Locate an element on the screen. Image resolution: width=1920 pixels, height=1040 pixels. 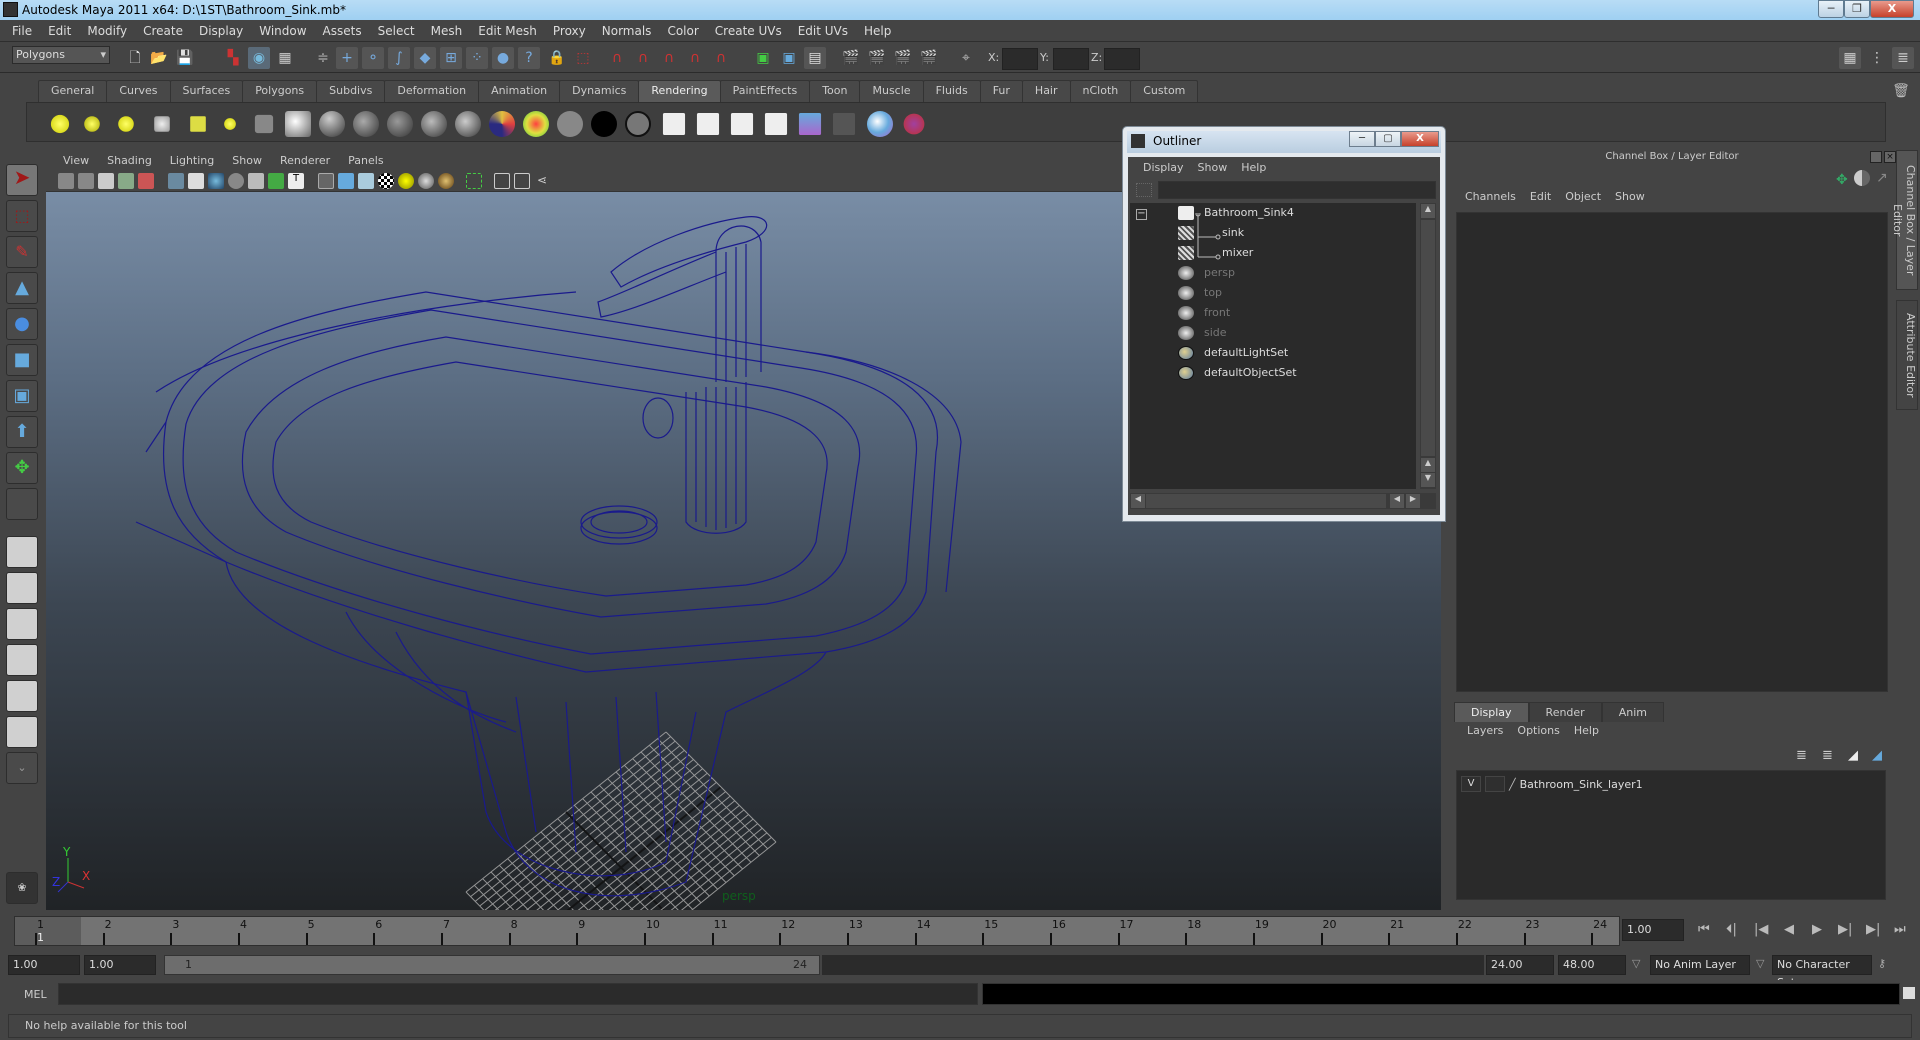
select-tool-icon: ➤ is located at coordinates (22, 180).